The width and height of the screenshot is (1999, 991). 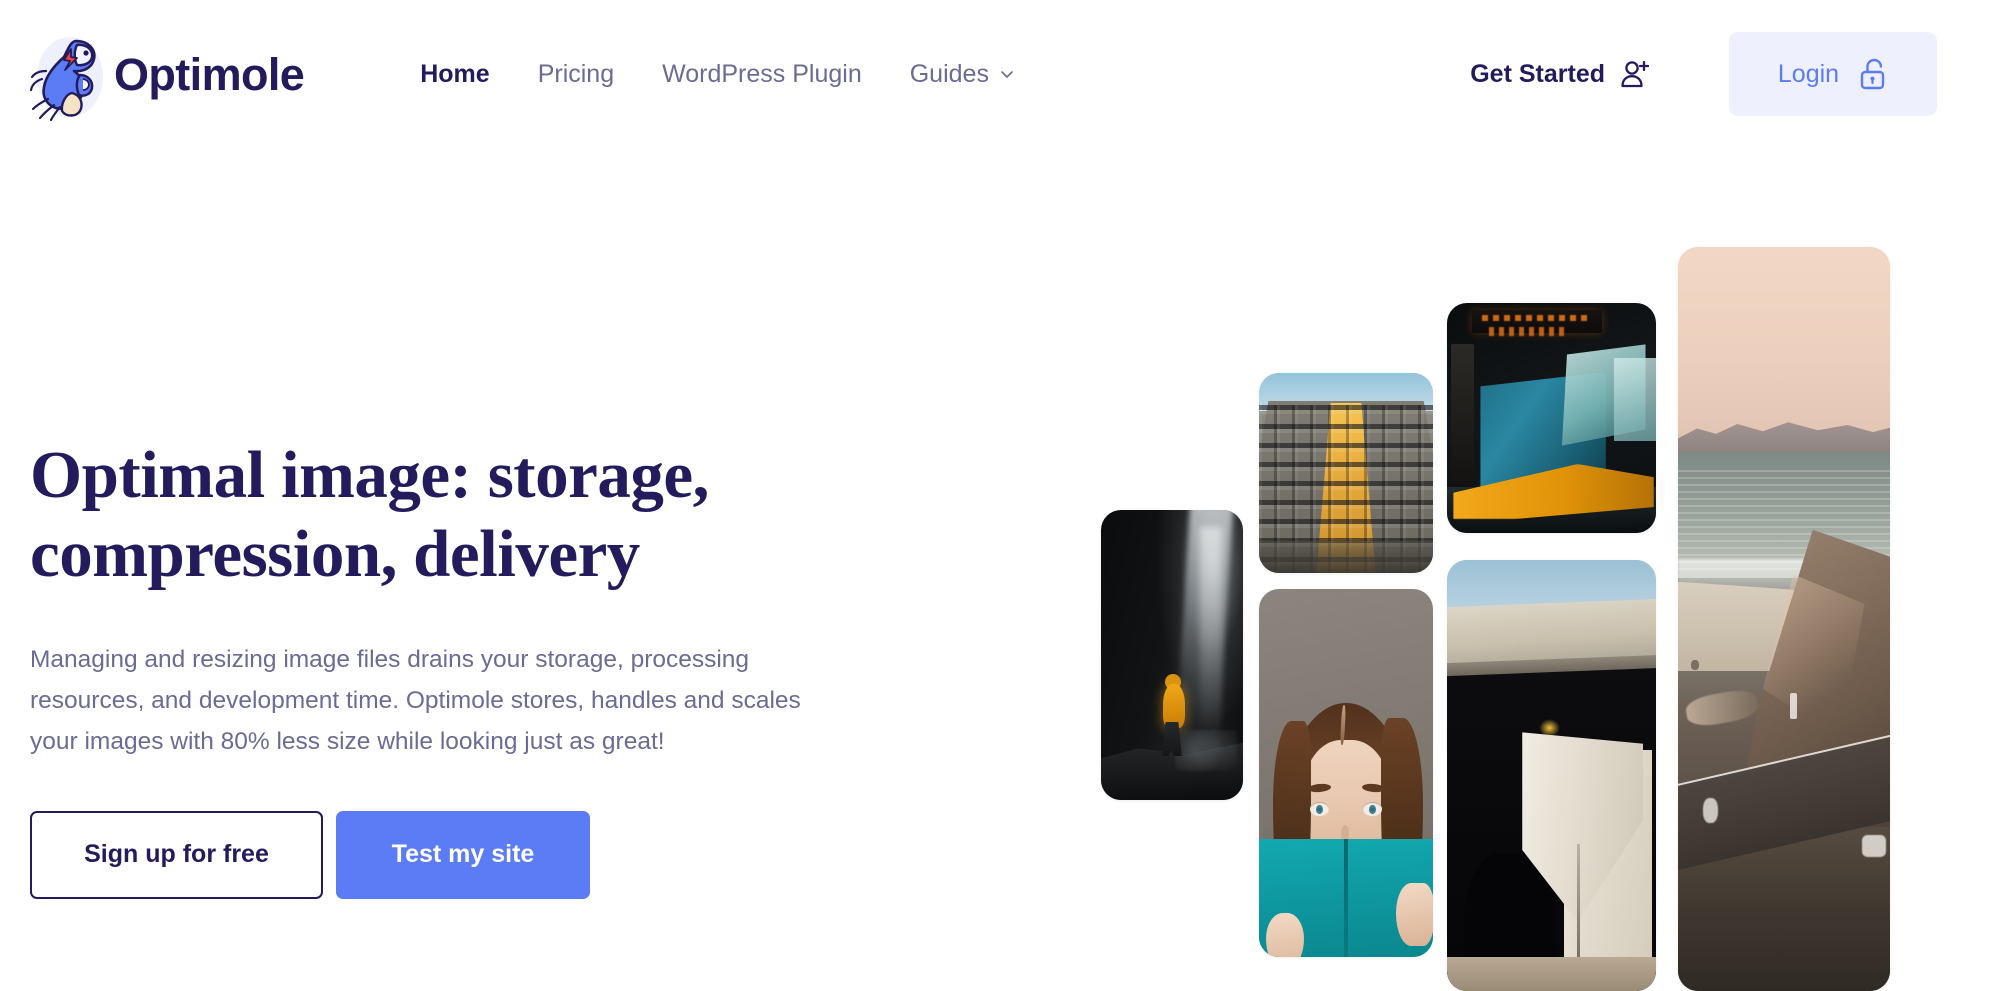 What do you see at coordinates (1808, 73) in the screenshot?
I see `login-label: Login` at bounding box center [1808, 73].